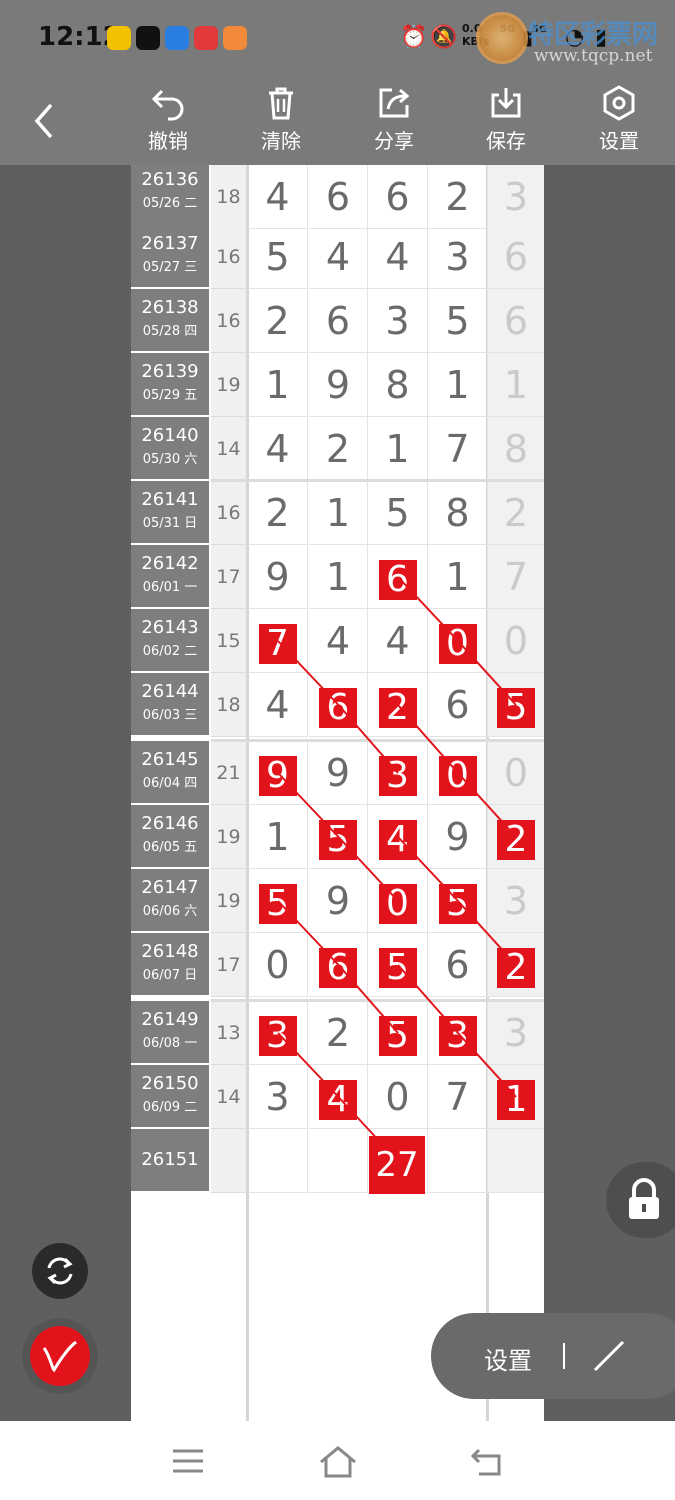  I want to click on watermark-logo-icon, so click(502, 38).